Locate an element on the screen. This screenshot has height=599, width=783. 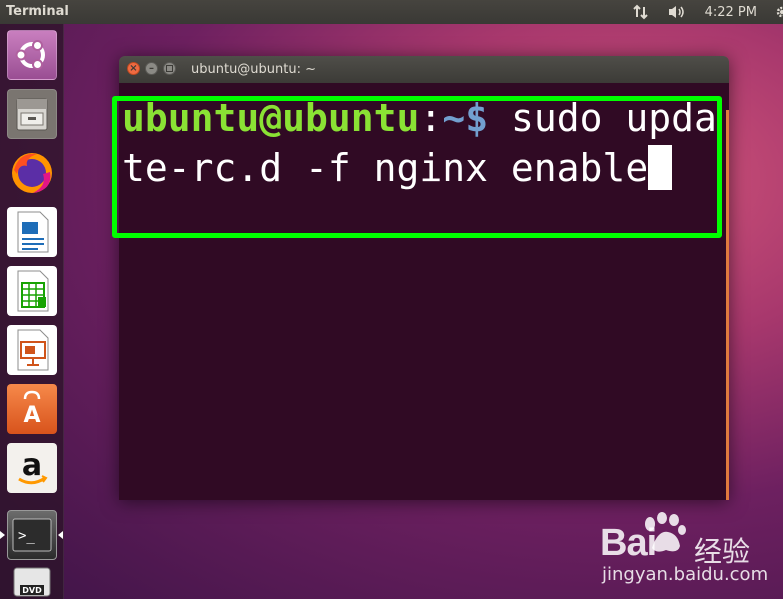
baidu-watermark: Bai 经验 jingyan.baidu.com is located at coordinates (690, 555).